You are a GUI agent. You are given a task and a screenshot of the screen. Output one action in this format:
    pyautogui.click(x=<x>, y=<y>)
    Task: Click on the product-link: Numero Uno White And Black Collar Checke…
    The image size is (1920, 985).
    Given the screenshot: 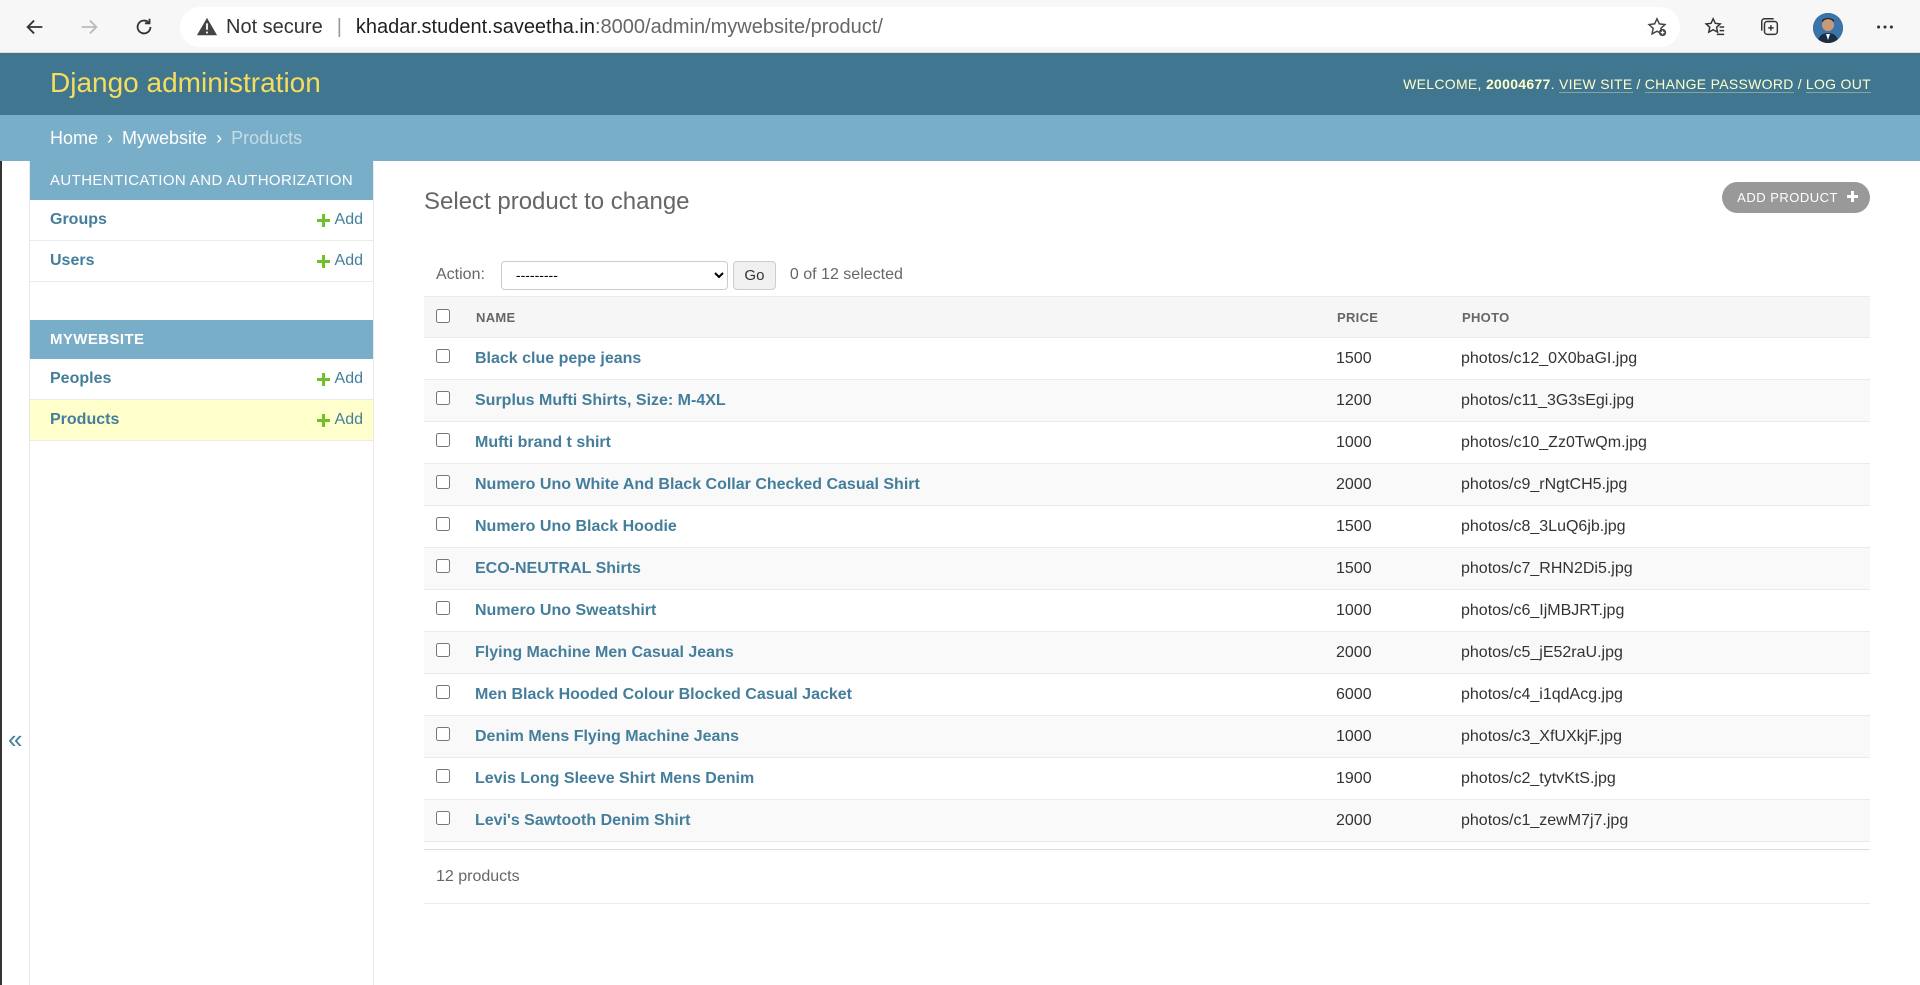 What is the action you would take?
    pyautogui.click(x=697, y=484)
    